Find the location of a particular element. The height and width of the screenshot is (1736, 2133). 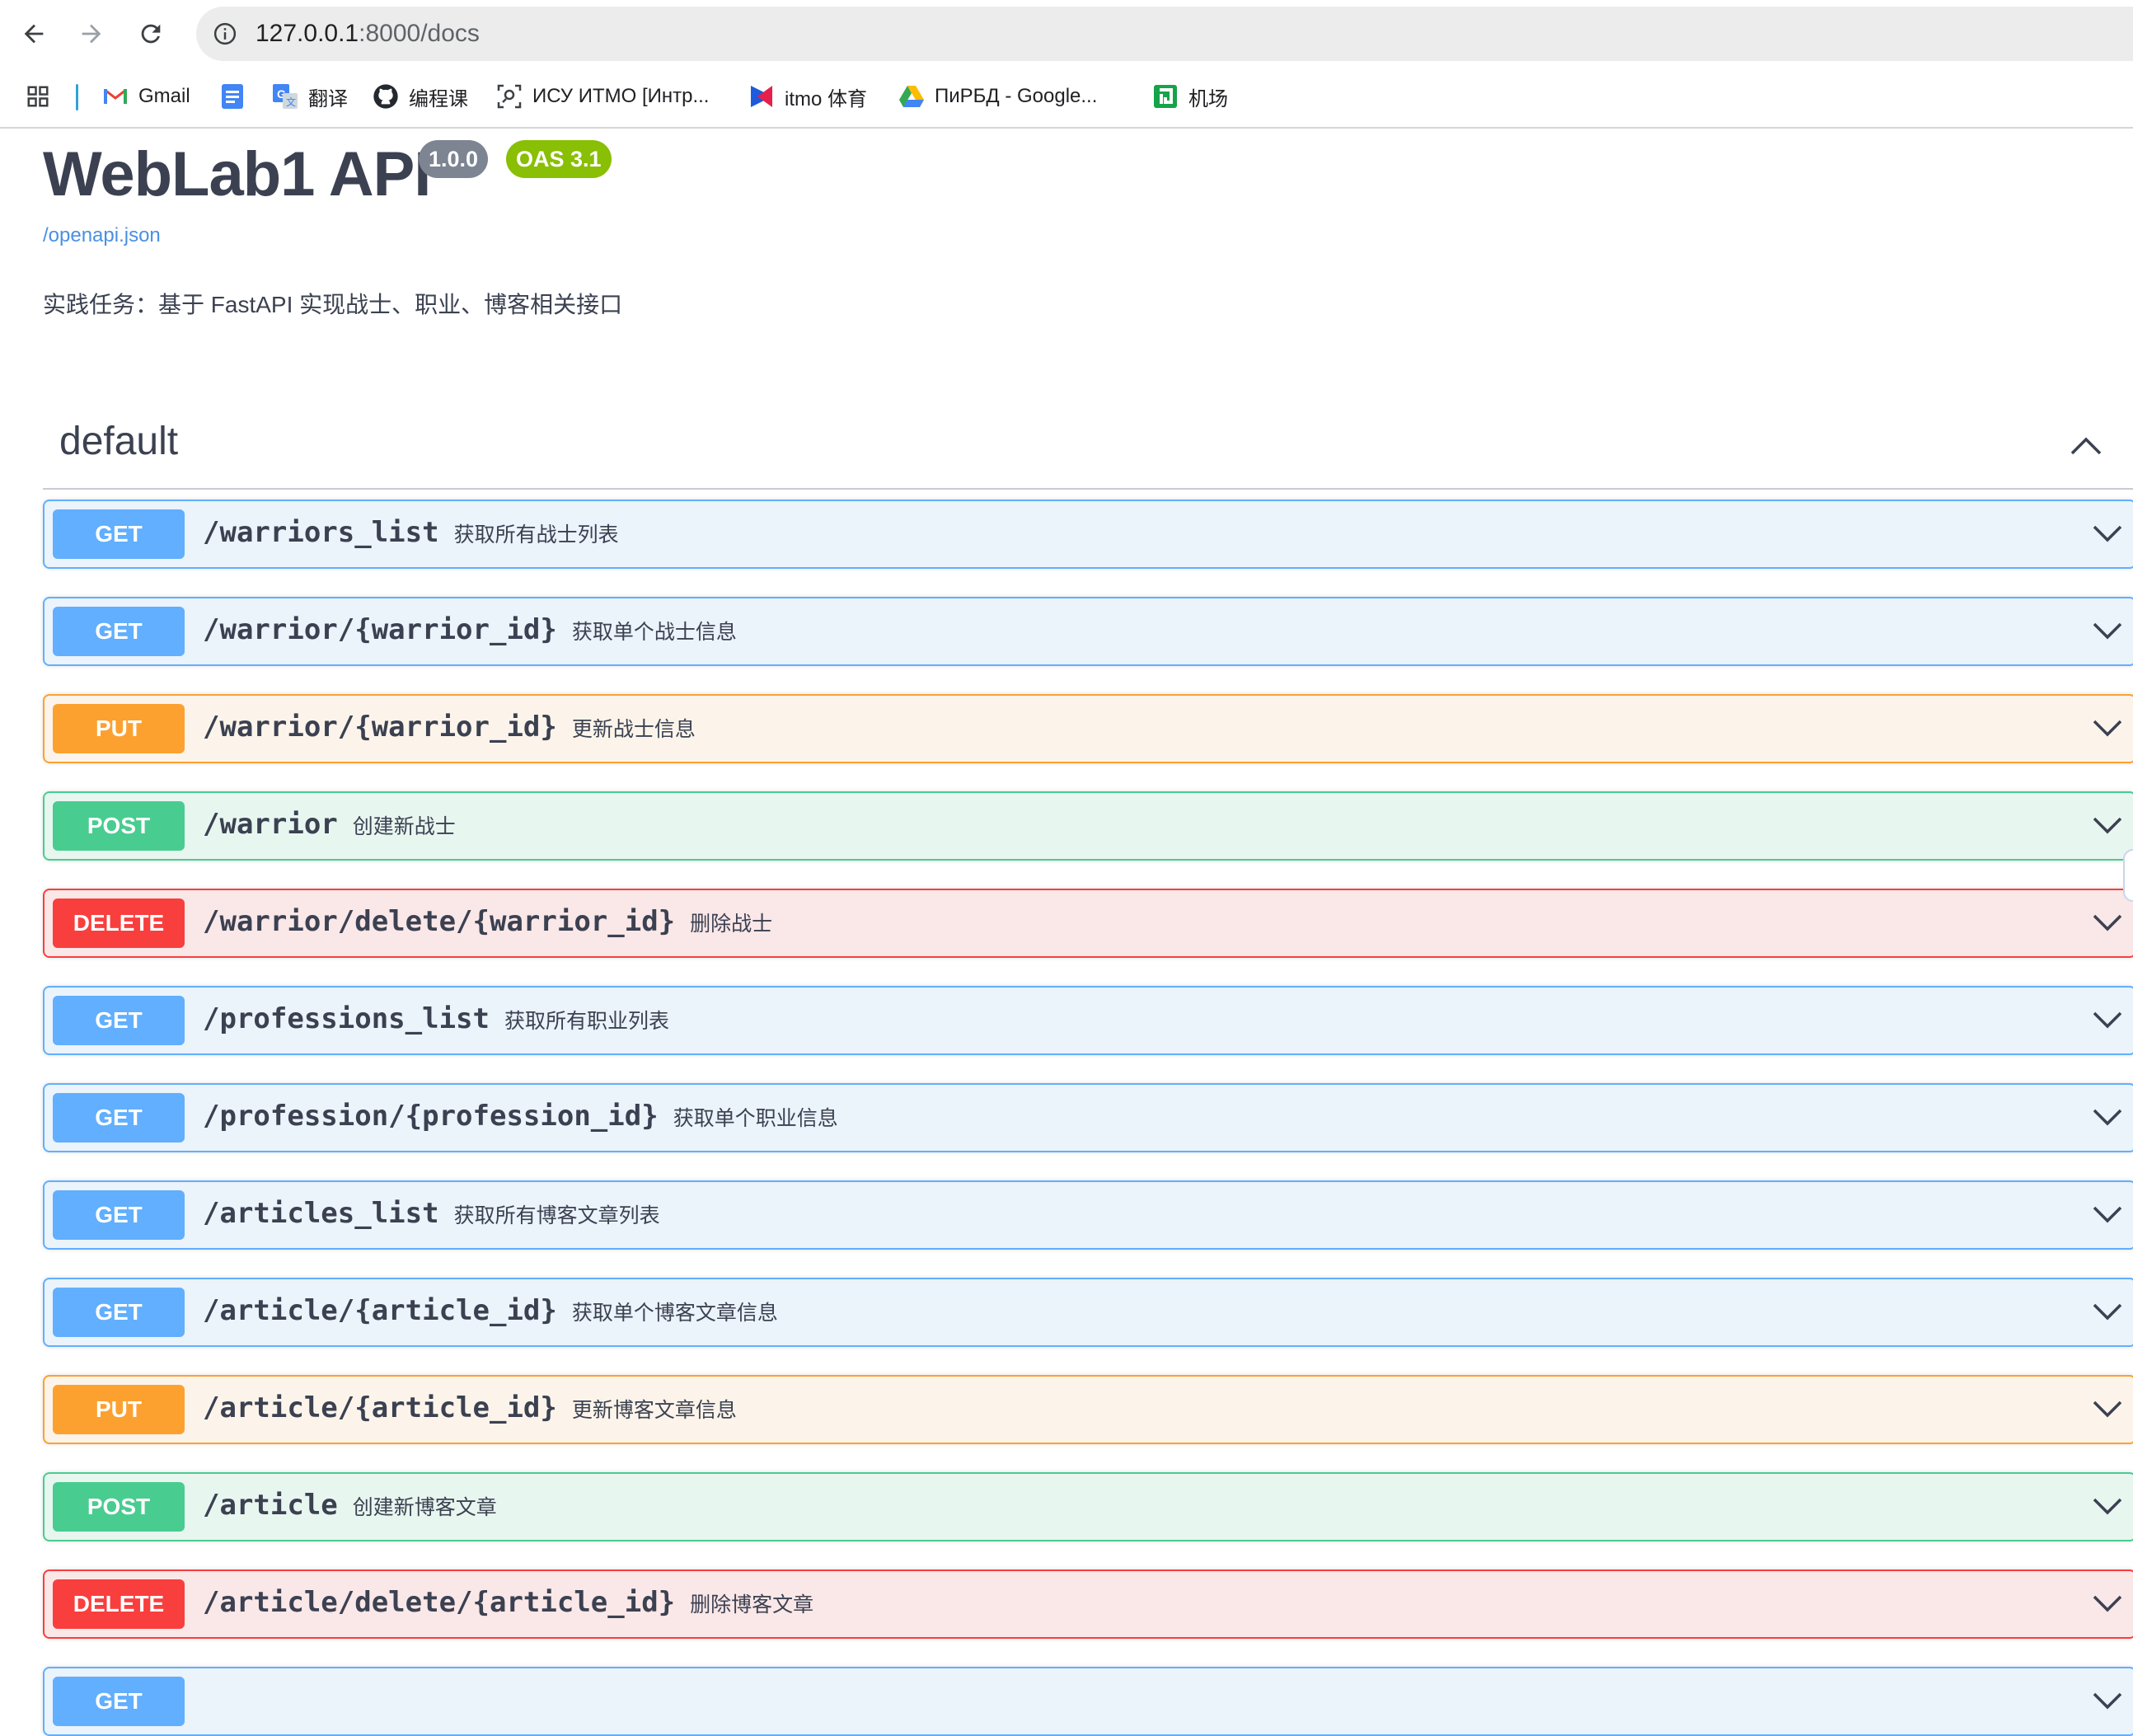

operation-path-row: /warrior/delete/{warrior_id} 删除战士 is located at coordinates (487, 921).